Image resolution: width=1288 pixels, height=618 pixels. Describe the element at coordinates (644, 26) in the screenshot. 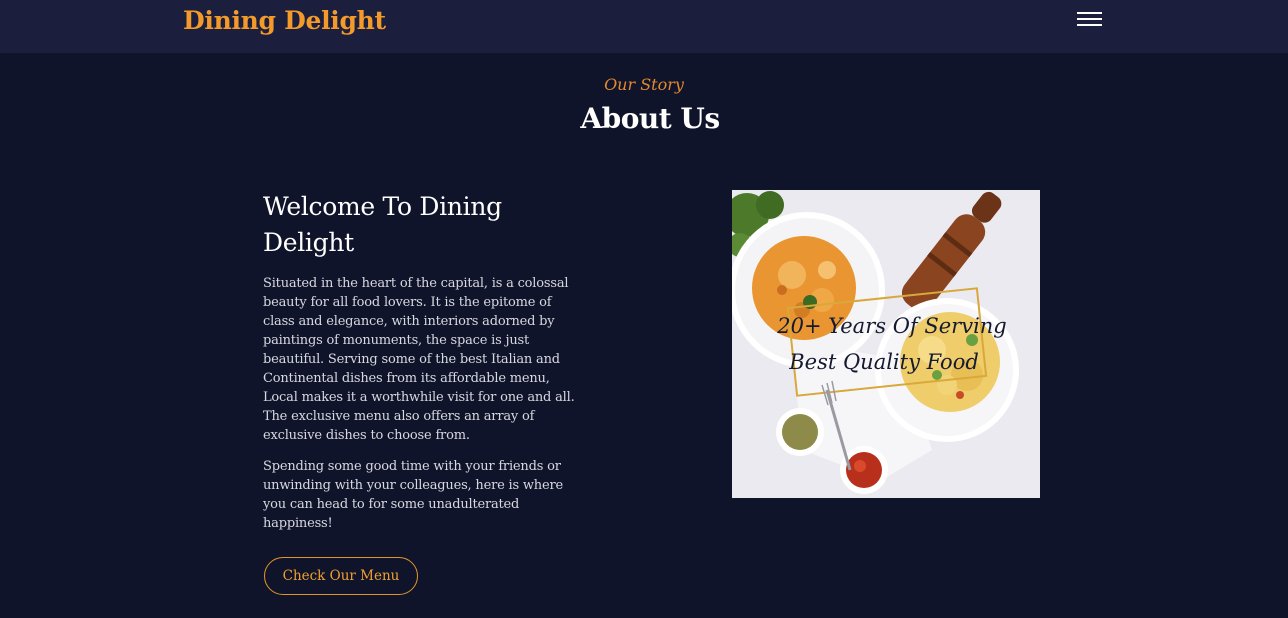

I see `navbar: Dining Delight` at that location.